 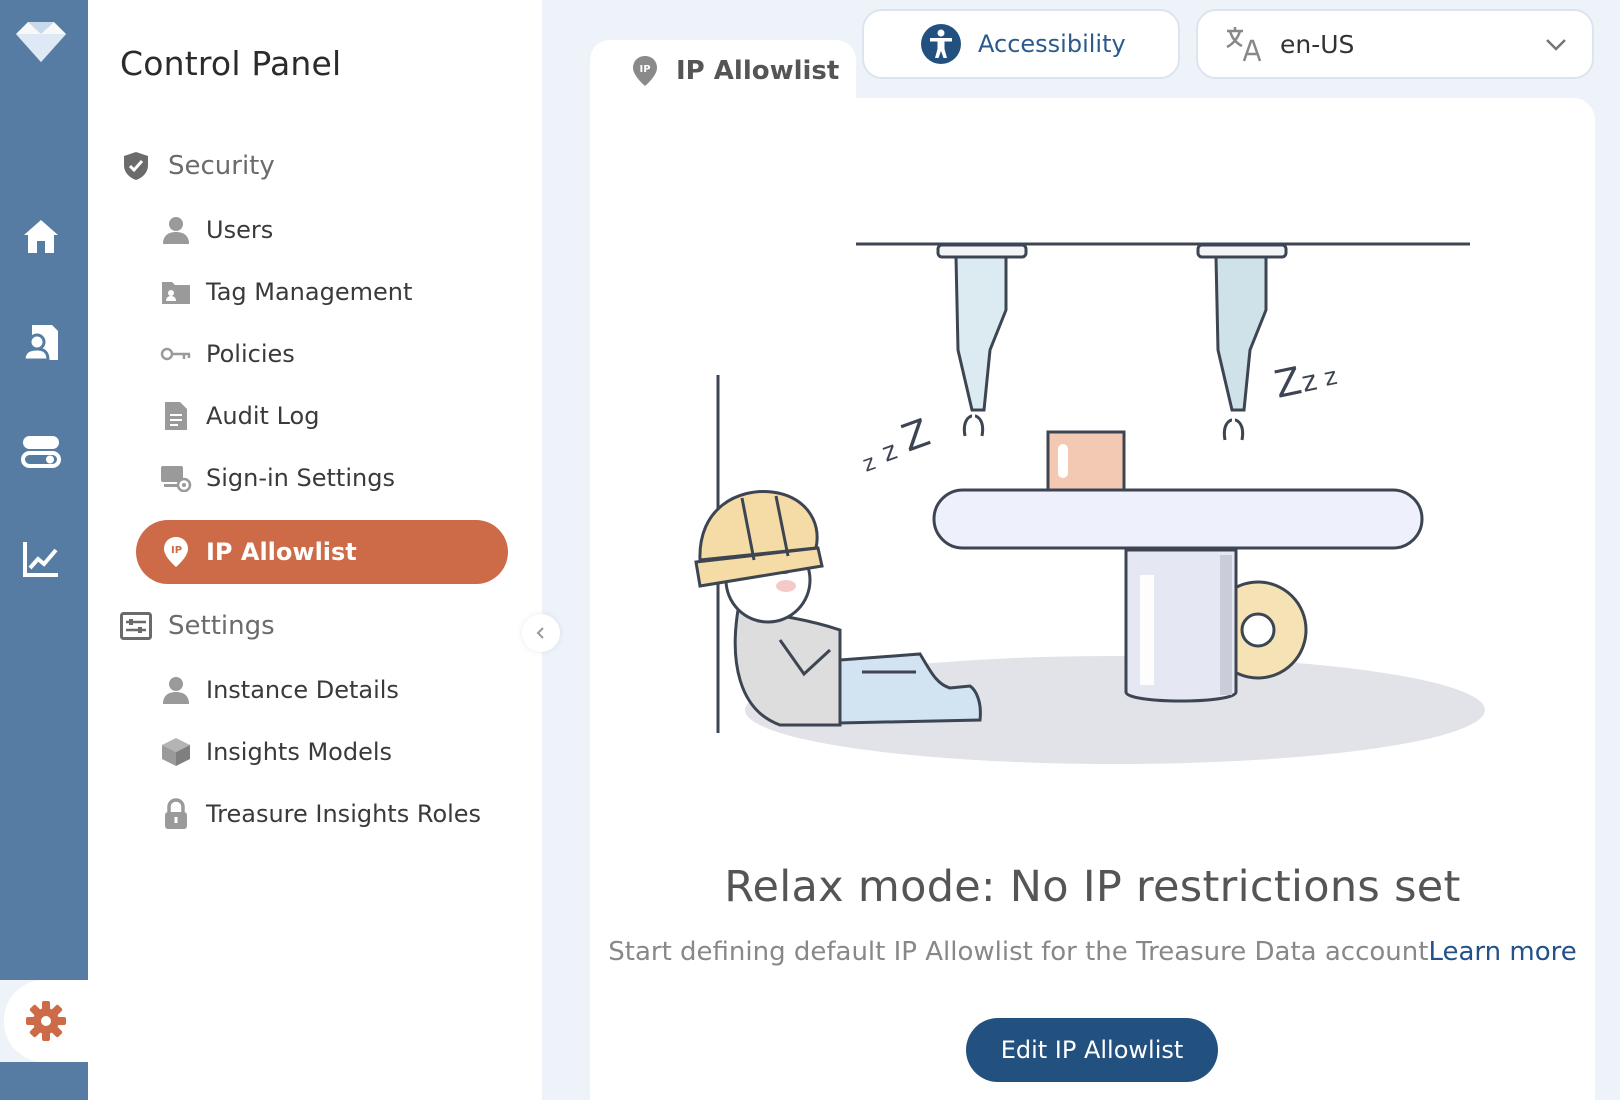 What do you see at coordinates (1556, 45) in the screenshot?
I see `chevron-down-icon` at bounding box center [1556, 45].